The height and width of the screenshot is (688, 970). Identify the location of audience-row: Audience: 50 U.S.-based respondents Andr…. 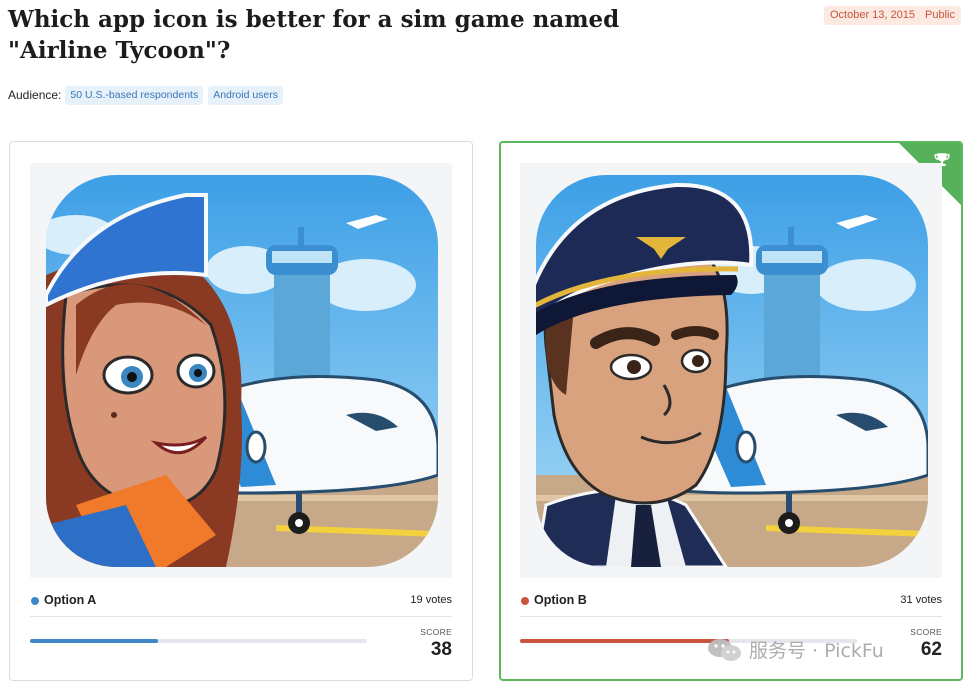
(148, 95).